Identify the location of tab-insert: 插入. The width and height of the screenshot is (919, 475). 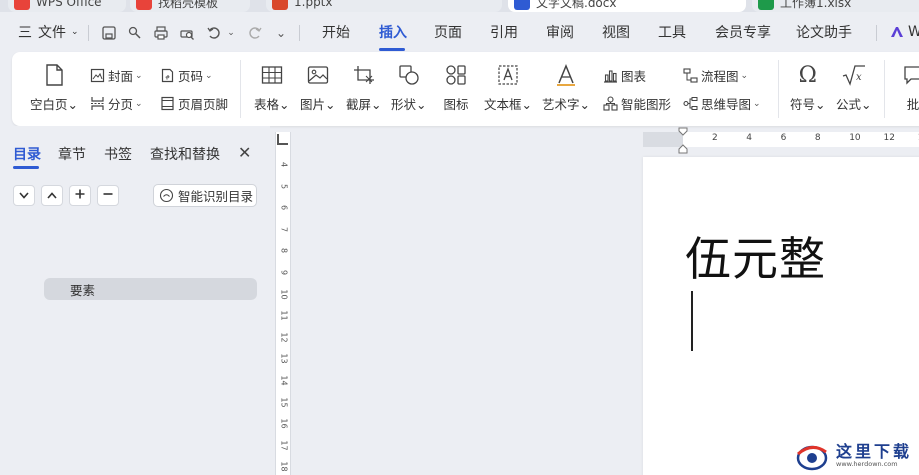
(393, 32).